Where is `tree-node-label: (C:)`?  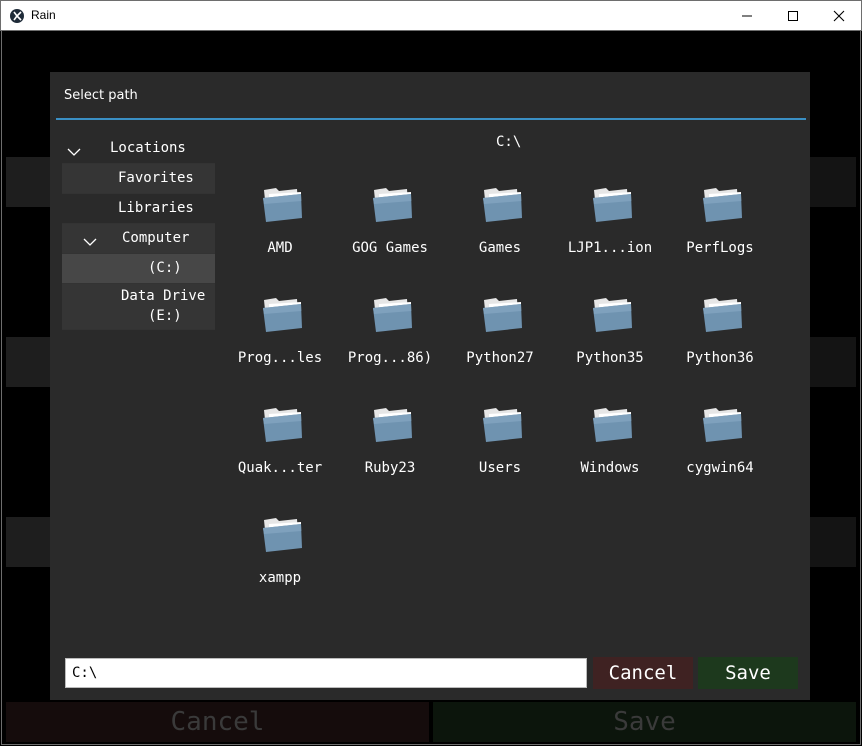 tree-node-label: (C:) is located at coordinates (165, 268).